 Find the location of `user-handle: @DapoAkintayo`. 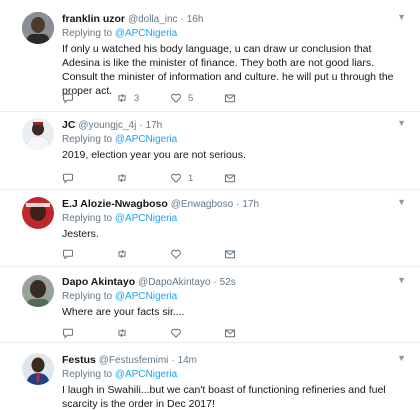

user-handle: @DapoAkintayo is located at coordinates (174, 282).